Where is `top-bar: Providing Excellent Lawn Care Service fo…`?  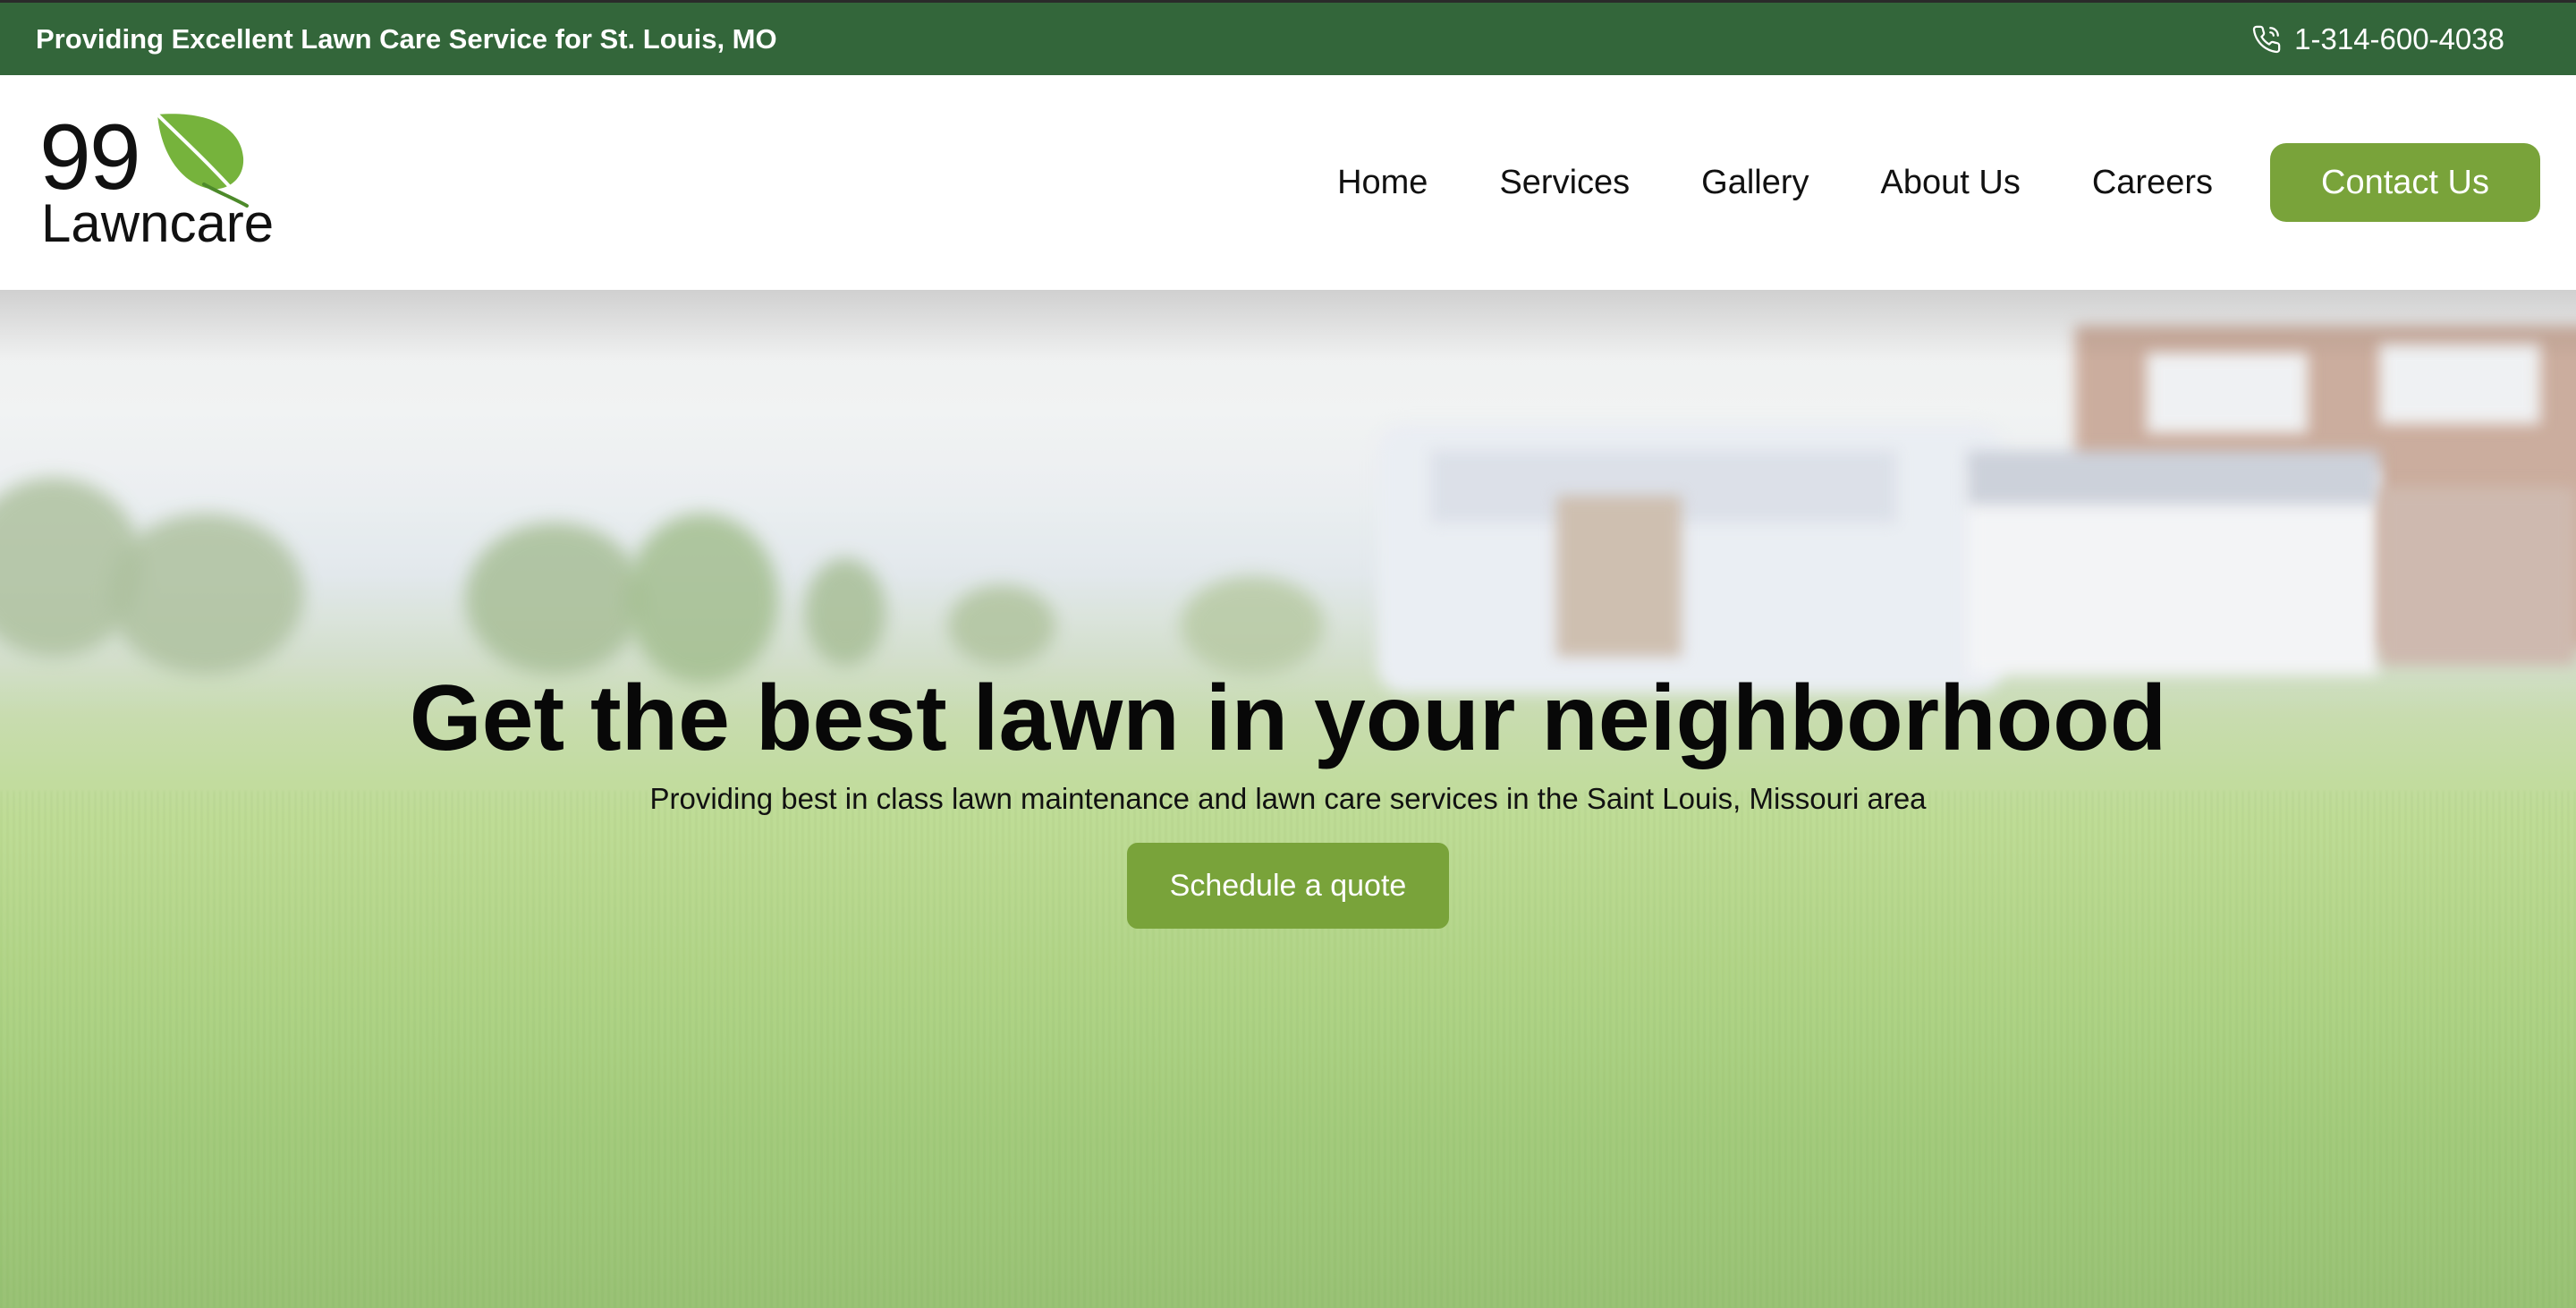 top-bar: Providing Excellent Lawn Care Service fo… is located at coordinates (1288, 37).